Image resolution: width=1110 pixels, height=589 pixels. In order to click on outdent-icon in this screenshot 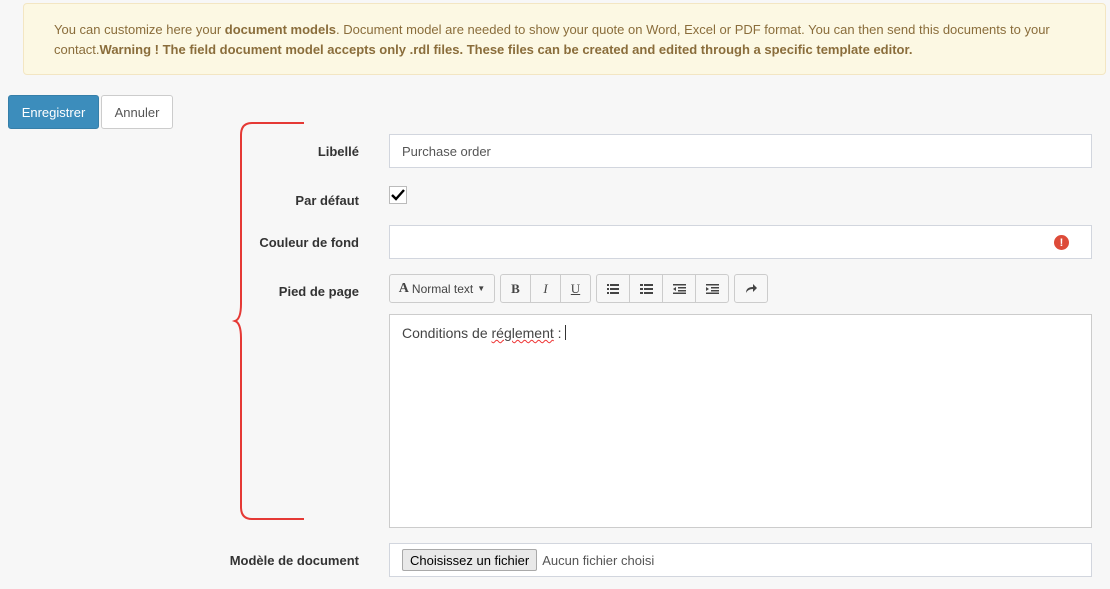, I will do `click(679, 288)`.